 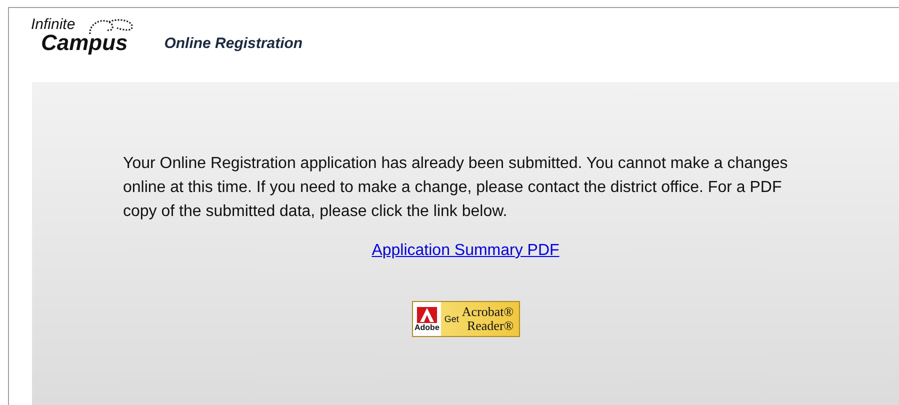 I want to click on adobe-logo-icon, so click(x=426, y=314).